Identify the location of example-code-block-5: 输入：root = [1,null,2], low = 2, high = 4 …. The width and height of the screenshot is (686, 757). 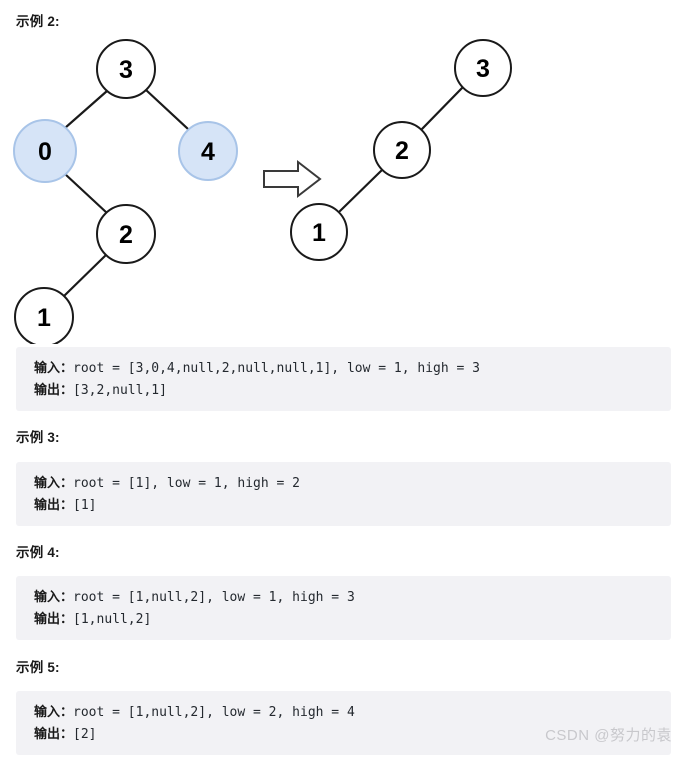
(343, 723).